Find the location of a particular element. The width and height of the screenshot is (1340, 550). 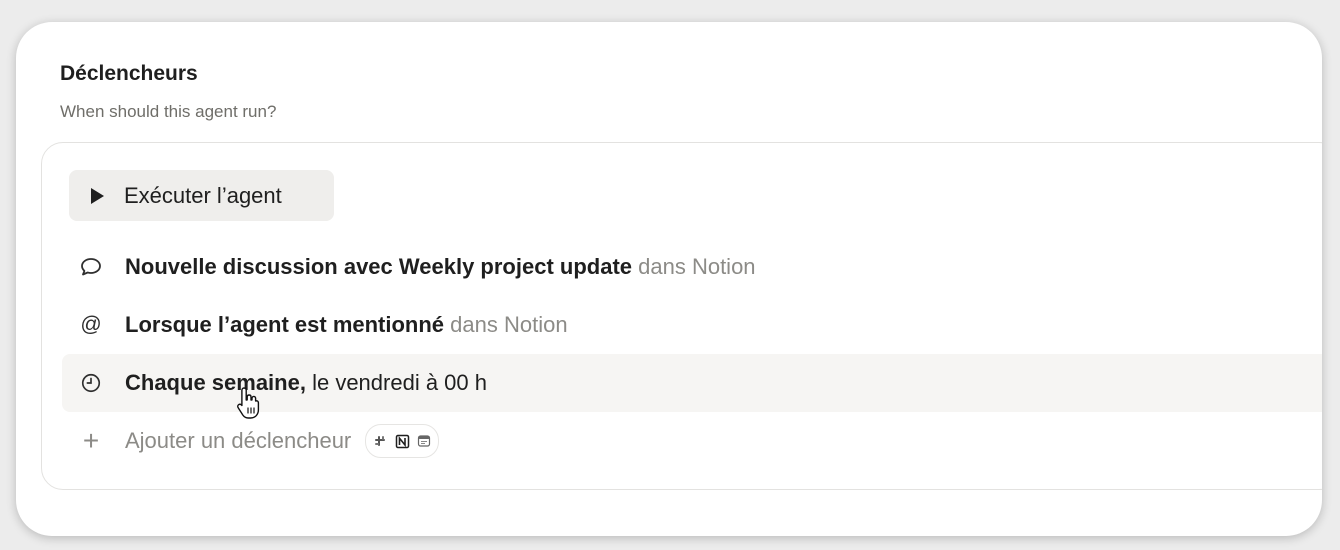

run-agent-label: Exécuter l’agent is located at coordinates (203, 195).